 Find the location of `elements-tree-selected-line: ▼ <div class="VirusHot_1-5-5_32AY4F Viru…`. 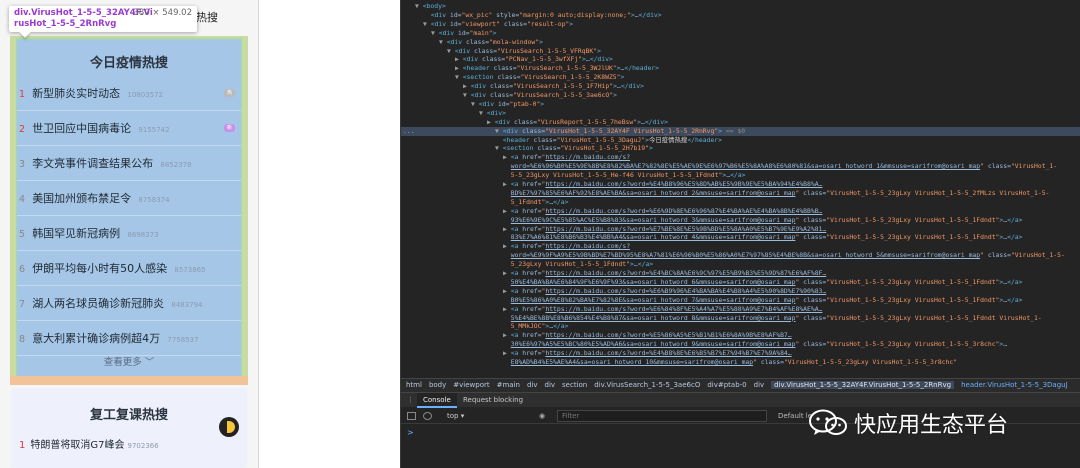

elements-tree-selected-line: ▼ <div class="VirusHot_1-5-5_32AY4F Viru… is located at coordinates (740, 131).